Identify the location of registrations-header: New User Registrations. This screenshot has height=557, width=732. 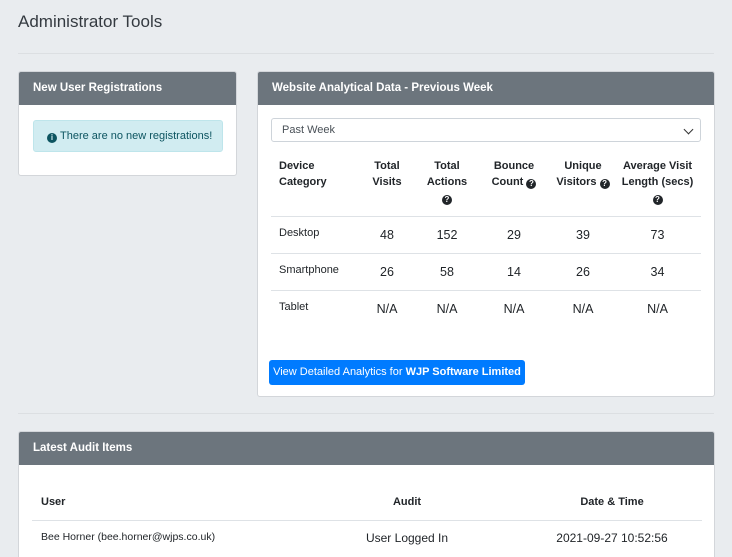
(127, 88).